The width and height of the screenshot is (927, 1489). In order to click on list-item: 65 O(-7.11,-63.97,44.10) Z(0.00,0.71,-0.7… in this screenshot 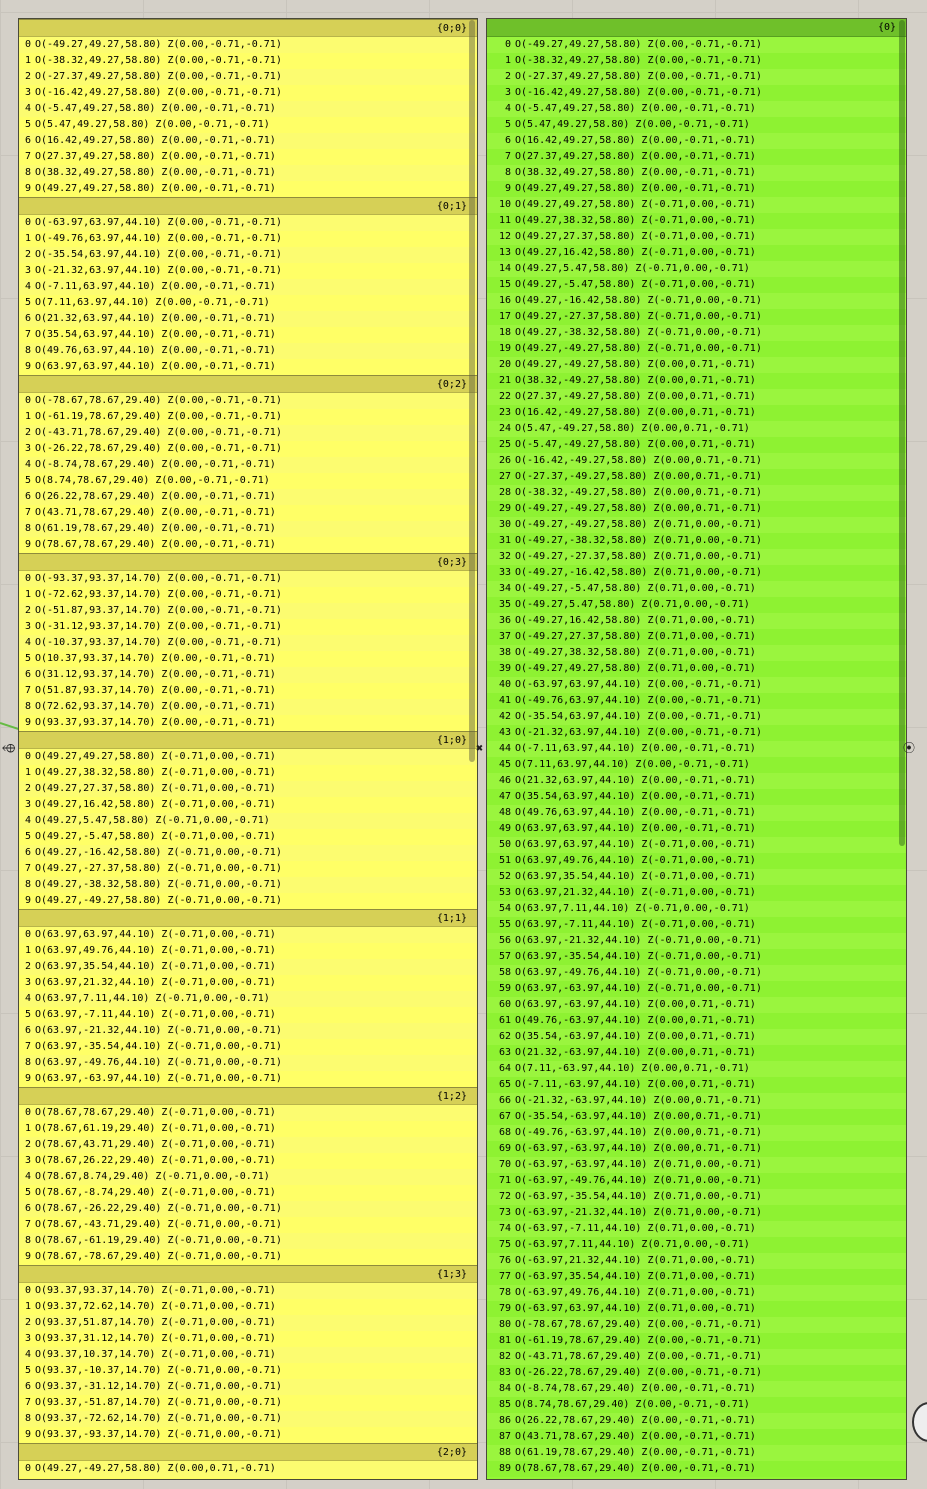, I will do `click(696, 1085)`.